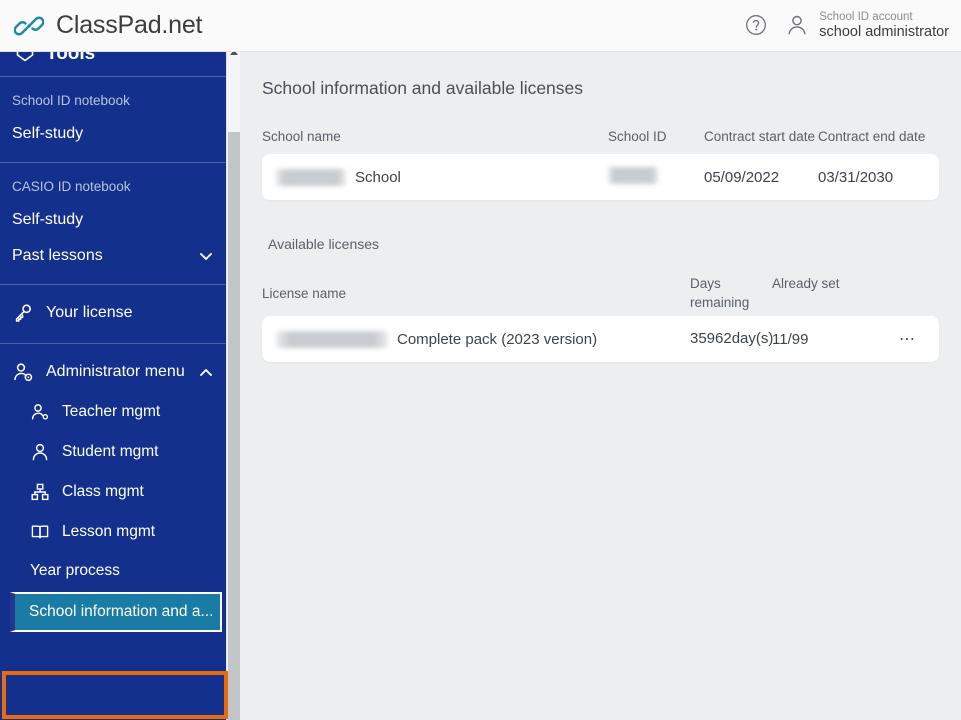  Describe the element at coordinates (40, 412) in the screenshot. I see `teacher-person-icon` at that location.